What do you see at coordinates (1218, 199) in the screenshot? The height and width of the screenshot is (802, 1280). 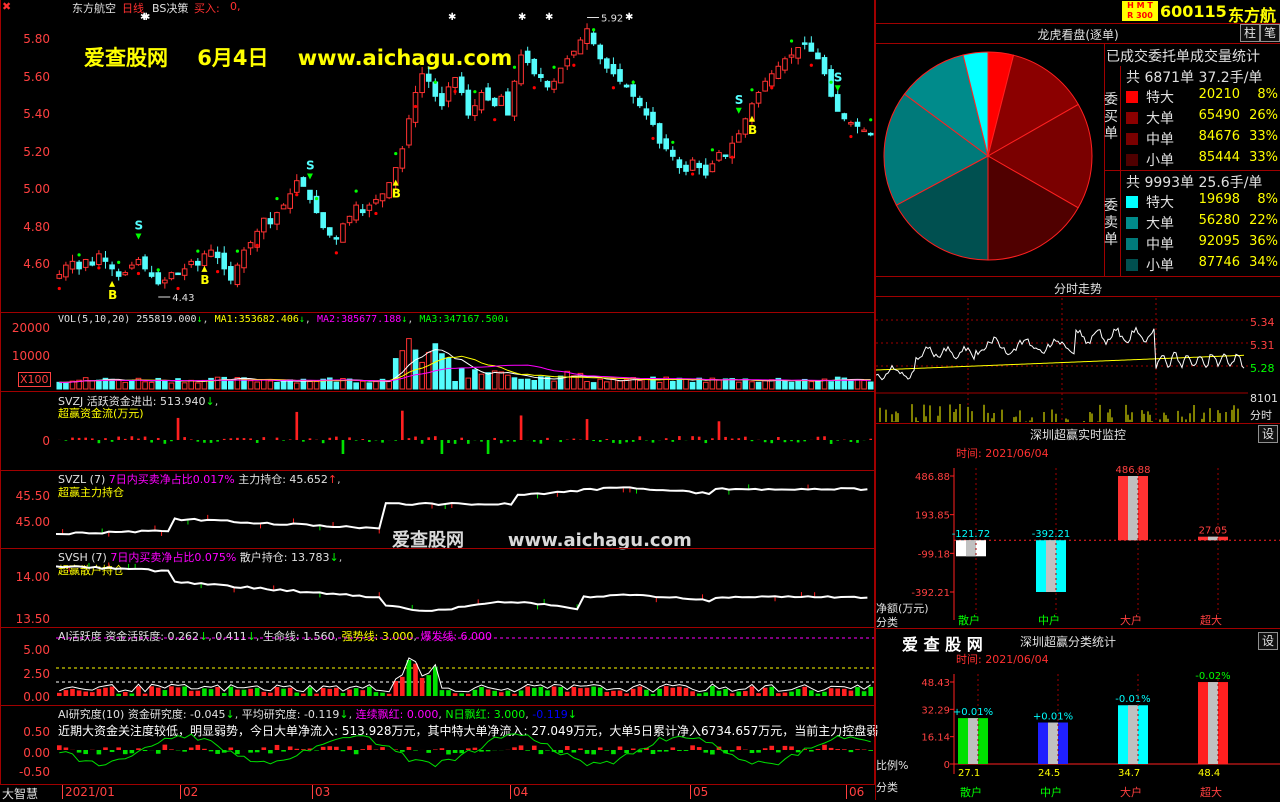 I see `legend-value: 19698` at bounding box center [1218, 199].